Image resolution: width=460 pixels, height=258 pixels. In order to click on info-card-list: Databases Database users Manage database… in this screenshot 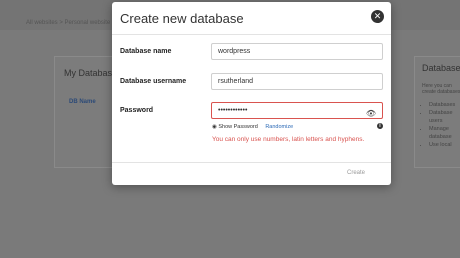, I will do `click(437, 125)`.